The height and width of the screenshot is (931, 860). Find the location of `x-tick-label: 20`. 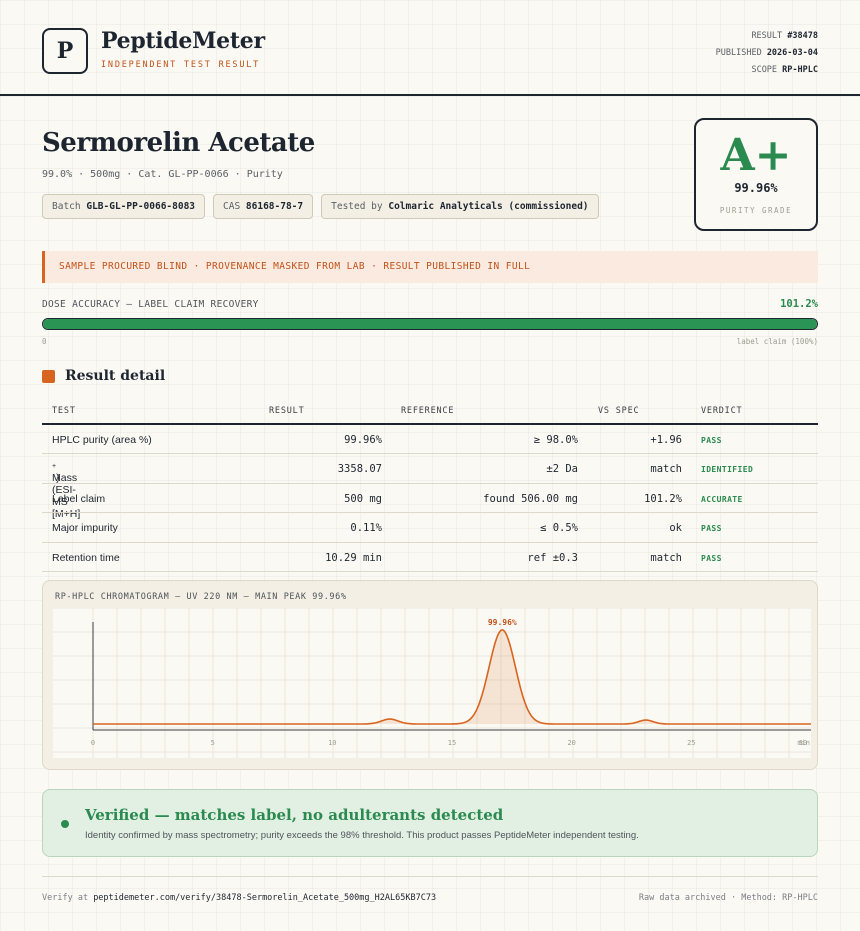

x-tick-label: 20 is located at coordinates (571, 743).